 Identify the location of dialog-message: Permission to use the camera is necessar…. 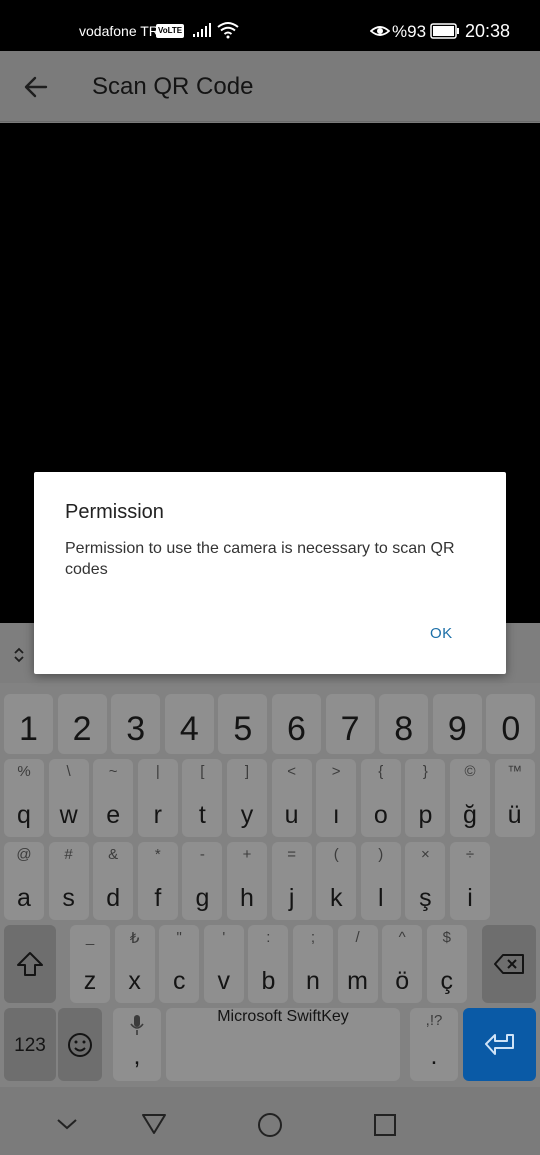
(260, 559).